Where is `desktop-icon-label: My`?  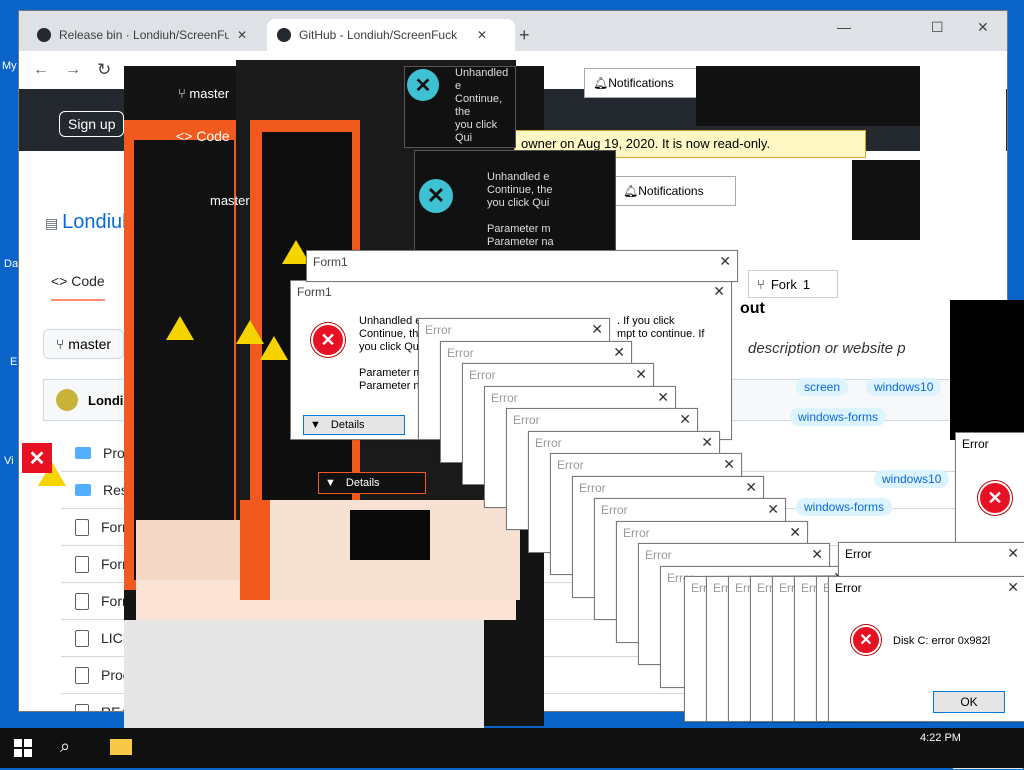 desktop-icon-label: My is located at coordinates (9, 66).